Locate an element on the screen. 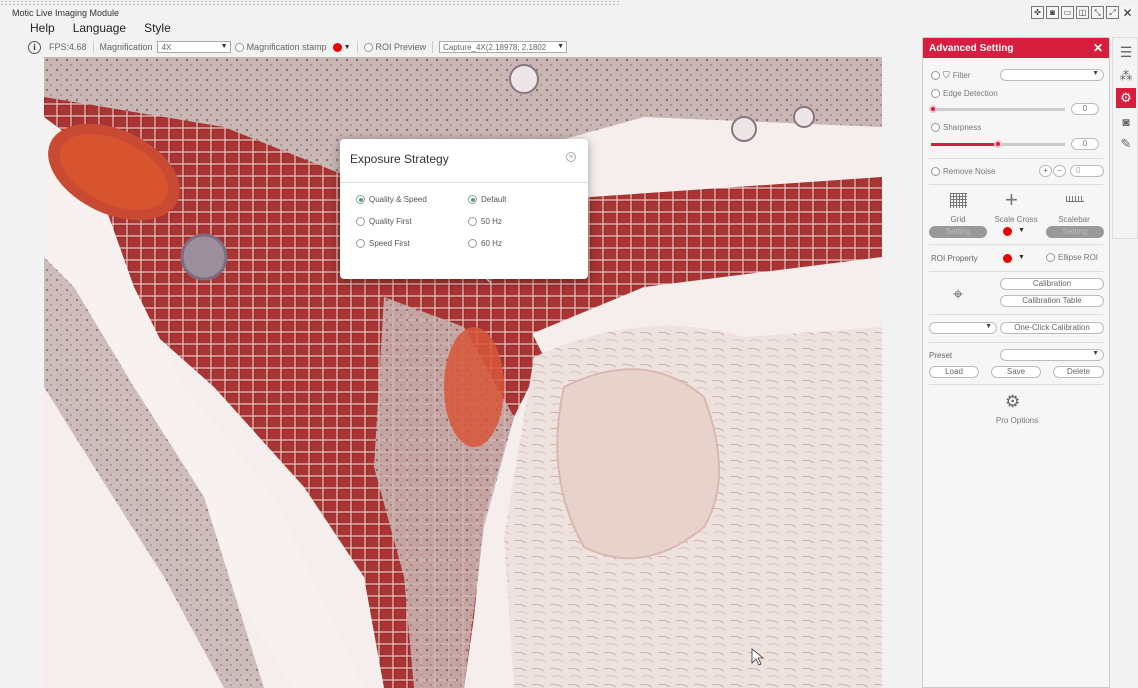 This screenshot has height=688, width=1138. preset-select: ▼ is located at coordinates (1052, 355).